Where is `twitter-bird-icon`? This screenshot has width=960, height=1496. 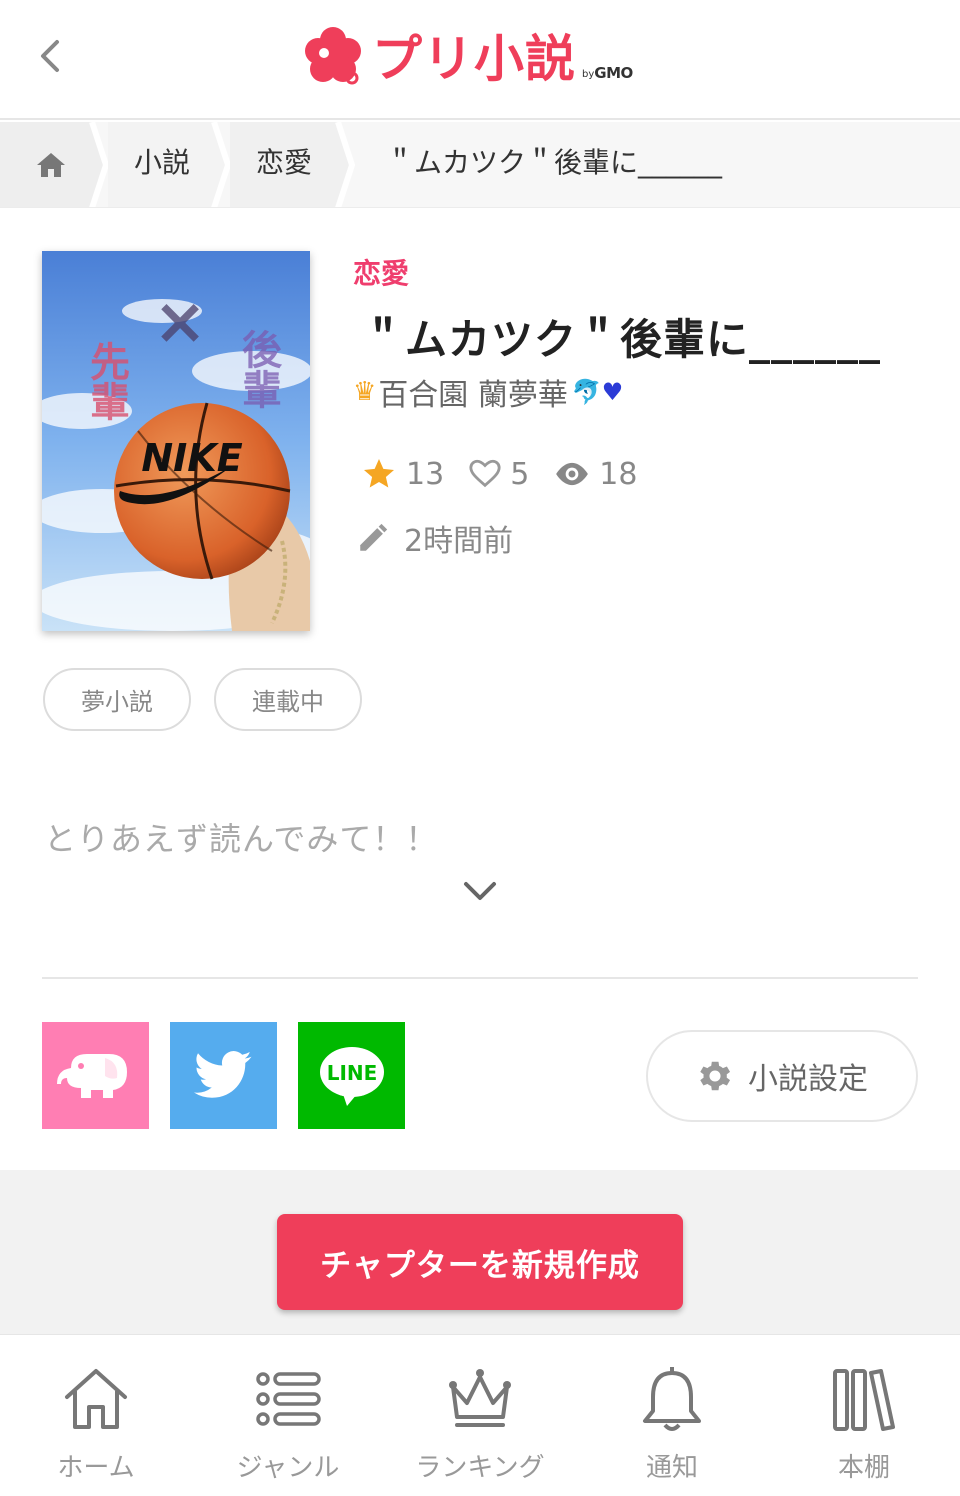 twitter-bird-icon is located at coordinates (222, 1074).